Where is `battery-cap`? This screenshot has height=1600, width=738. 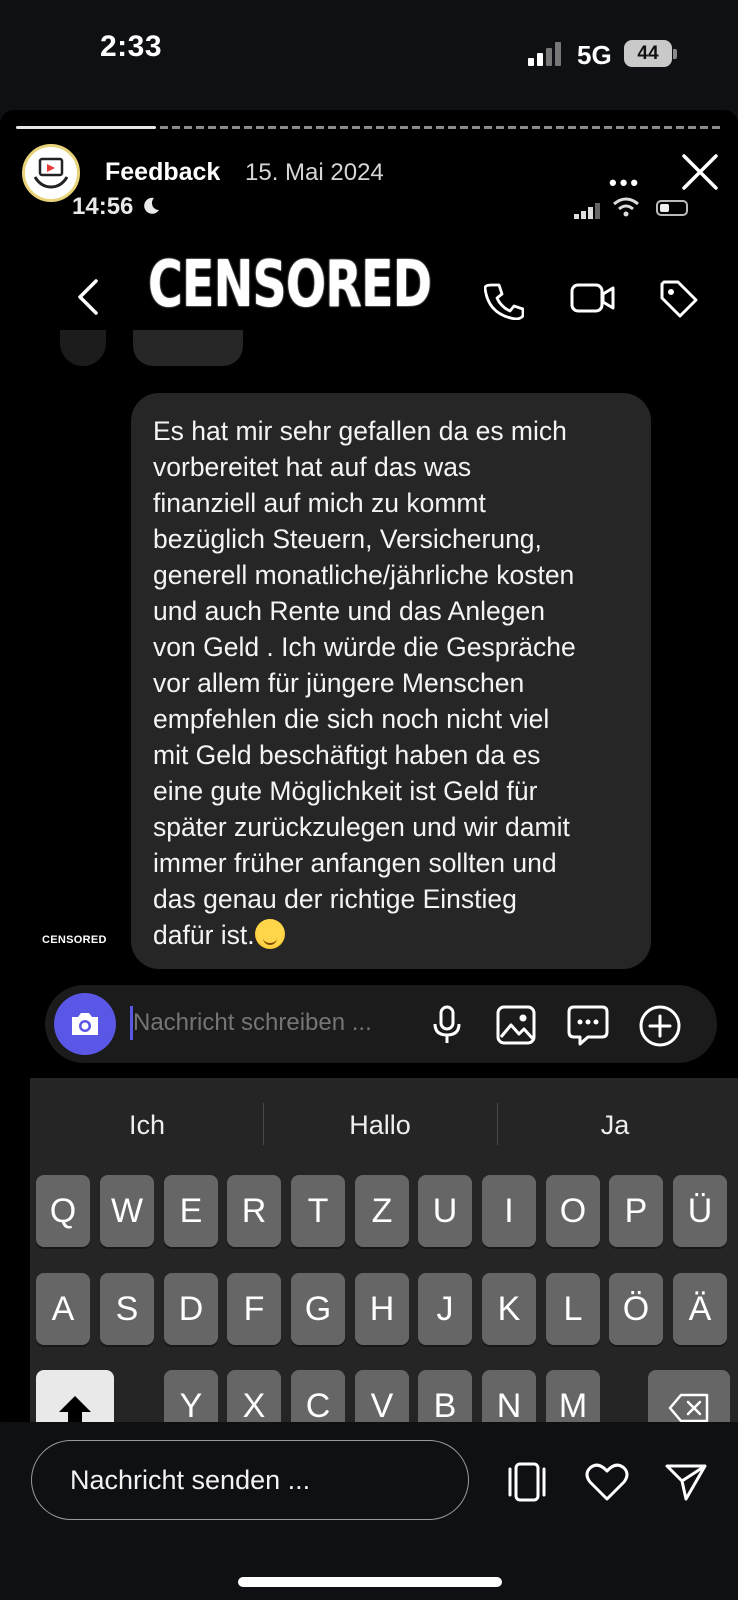
battery-cap is located at coordinates (675, 54).